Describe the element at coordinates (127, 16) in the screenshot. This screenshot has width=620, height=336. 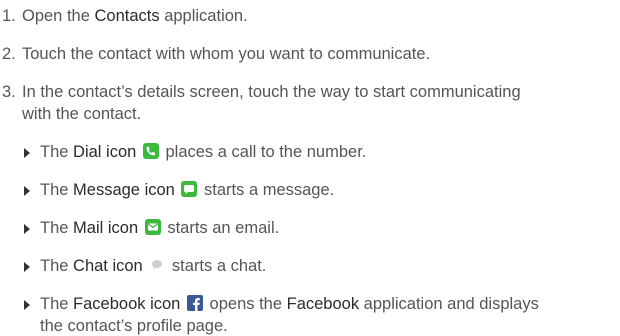
I see `app-name: Contacts` at that location.